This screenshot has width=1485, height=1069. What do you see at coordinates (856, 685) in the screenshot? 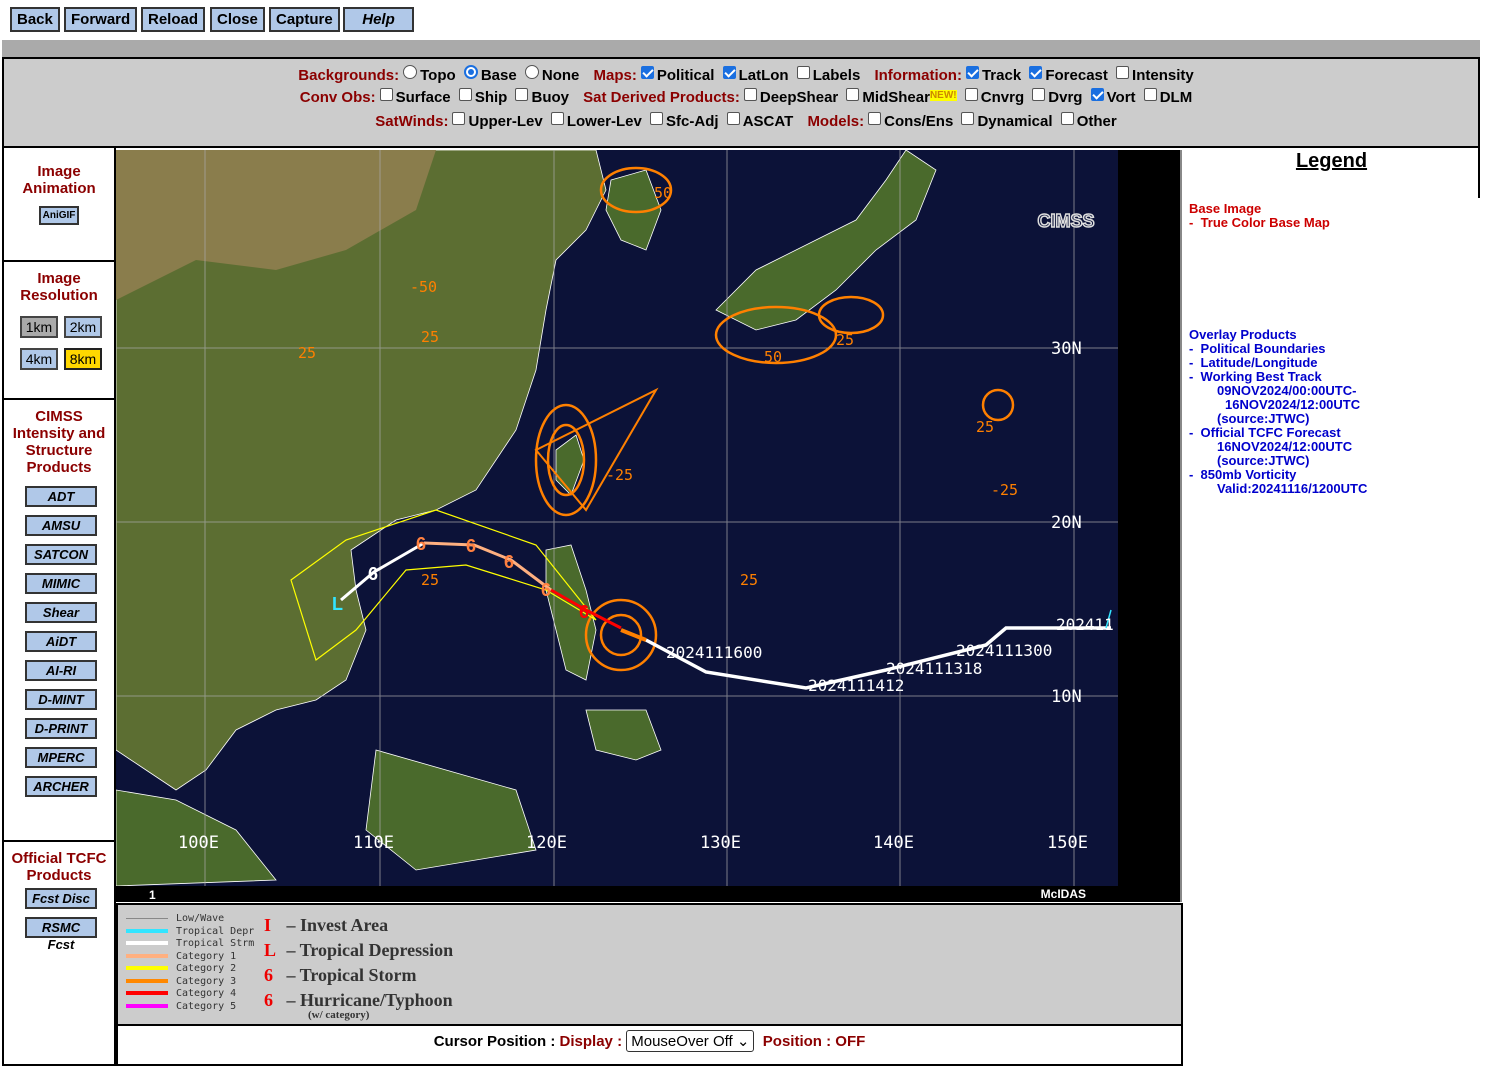
I see `track-label: 2024111412` at bounding box center [856, 685].